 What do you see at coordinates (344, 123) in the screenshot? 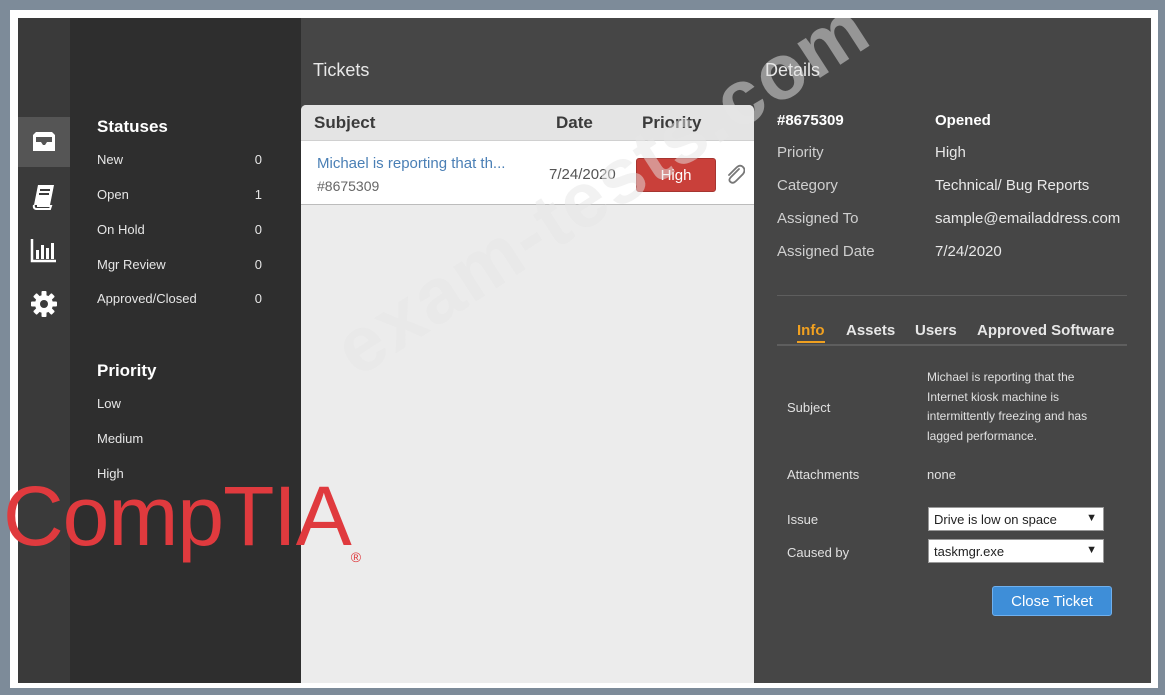
I see `column-header-subject: Subject` at bounding box center [344, 123].